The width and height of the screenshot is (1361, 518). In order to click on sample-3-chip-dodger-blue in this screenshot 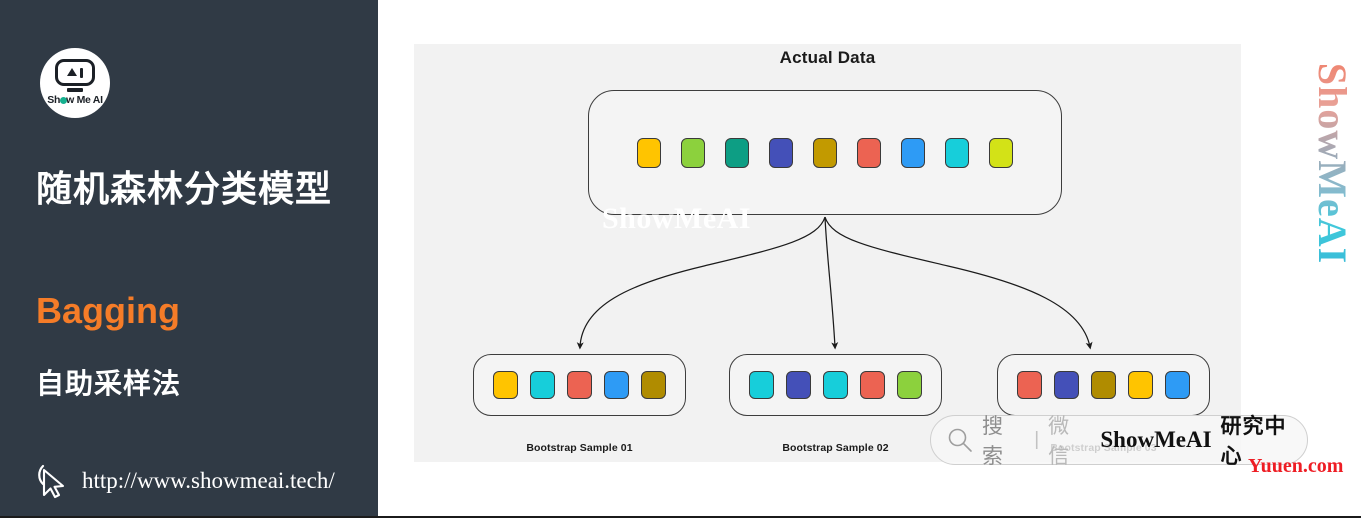, I will do `click(1177, 385)`.